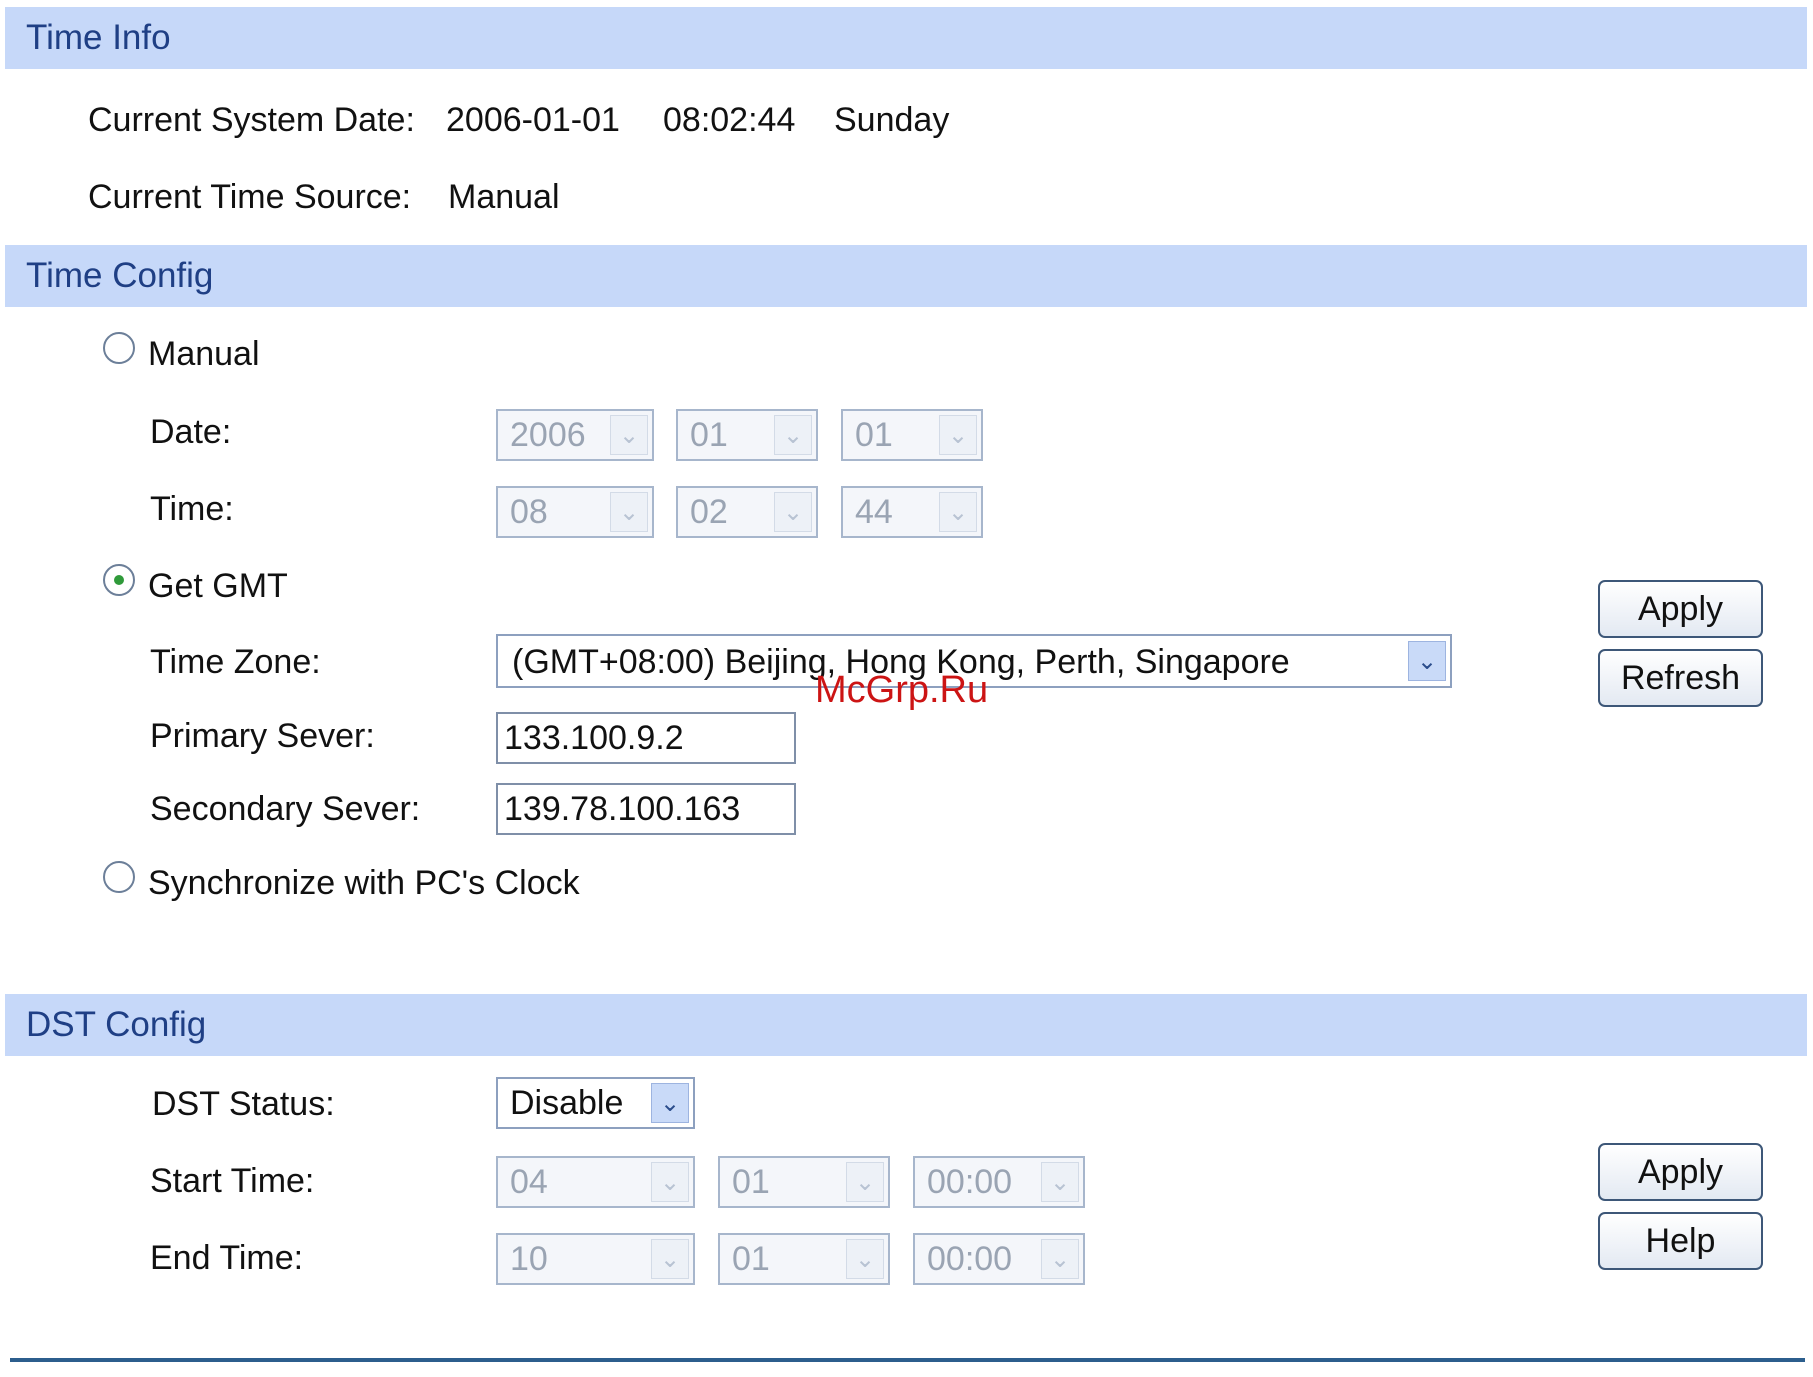 This screenshot has width=1813, height=1377. What do you see at coordinates (747, 435) in the screenshot?
I see `date-month-select: 01 ⌄` at bounding box center [747, 435].